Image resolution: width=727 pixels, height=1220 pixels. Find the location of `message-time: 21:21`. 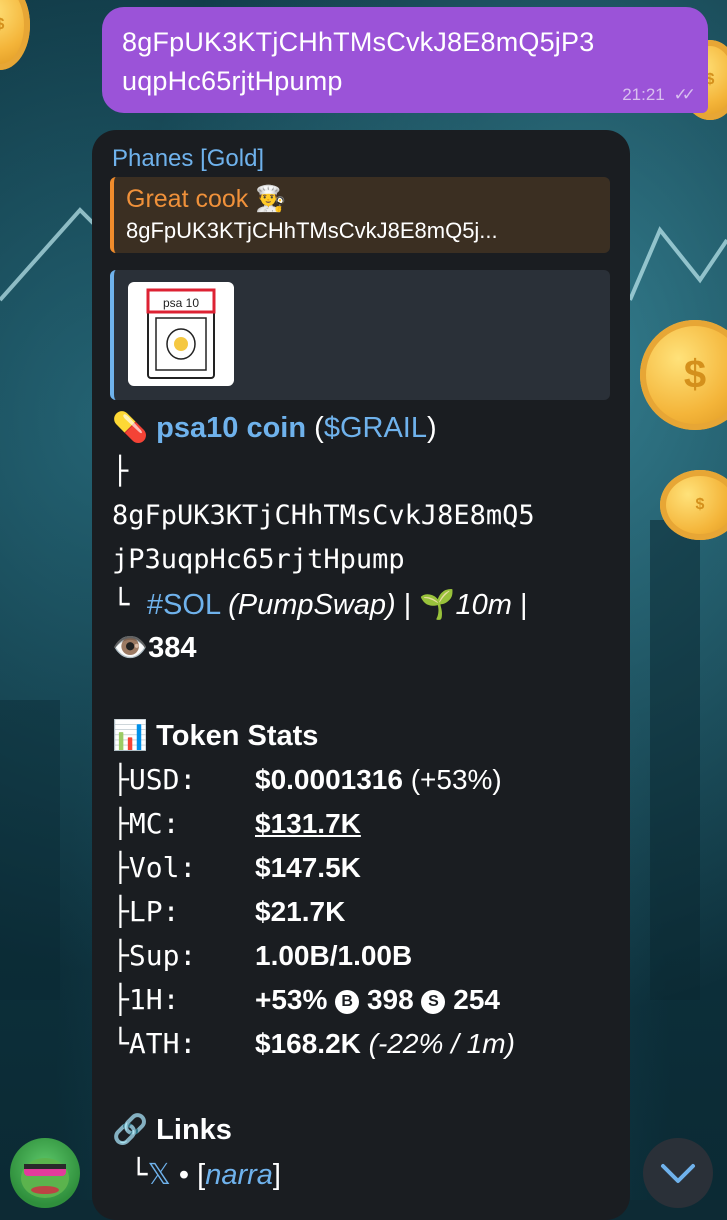

message-time: 21:21 is located at coordinates (643, 94).